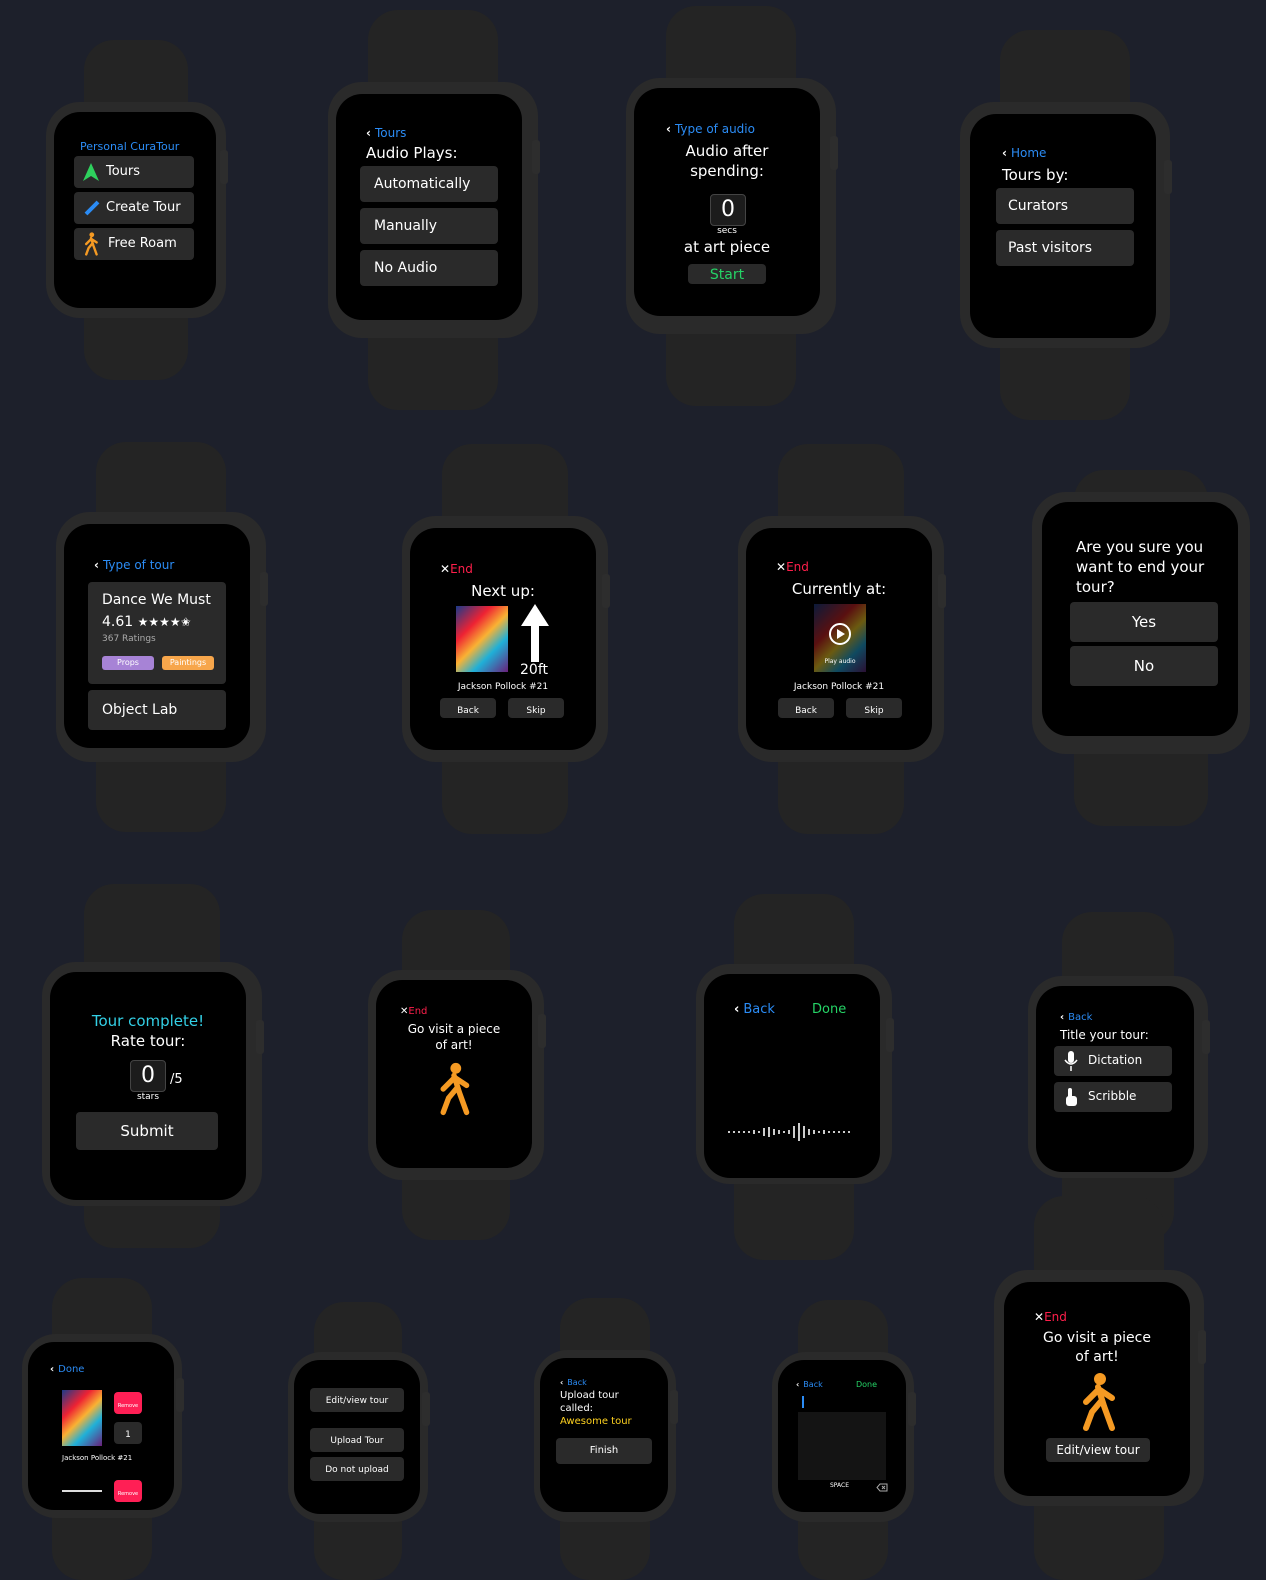 This screenshot has width=1266, height=1580. What do you see at coordinates (1065, 206) in the screenshot?
I see `curators-option: Curators` at bounding box center [1065, 206].